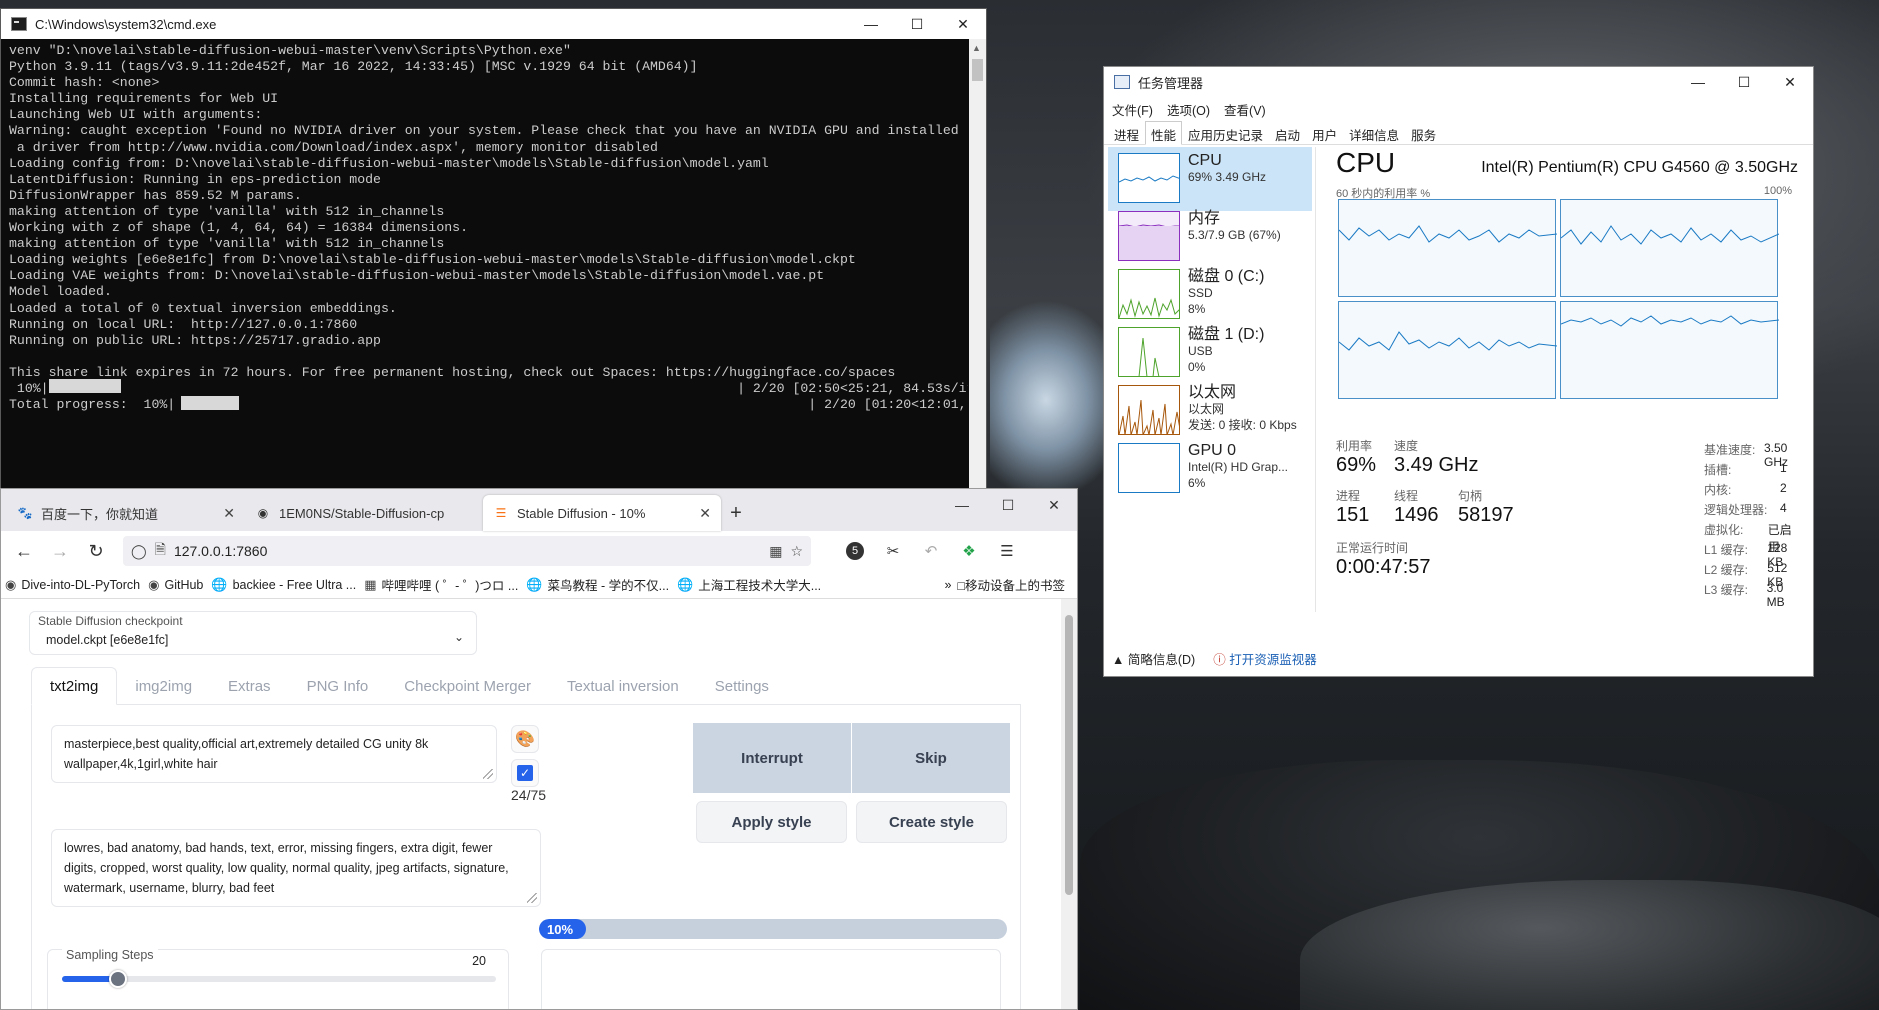 The image size is (1879, 1010). What do you see at coordinates (1324, 132) in the screenshot?
I see `tab-users: 用户` at bounding box center [1324, 132].